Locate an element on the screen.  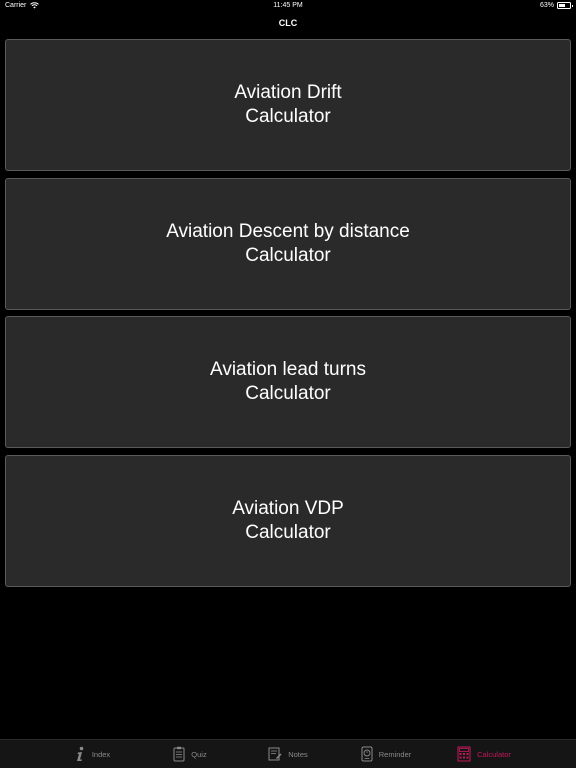
tab-bar: Index Quiz Notes Reminder Calculator is located at coordinates (288, 753).